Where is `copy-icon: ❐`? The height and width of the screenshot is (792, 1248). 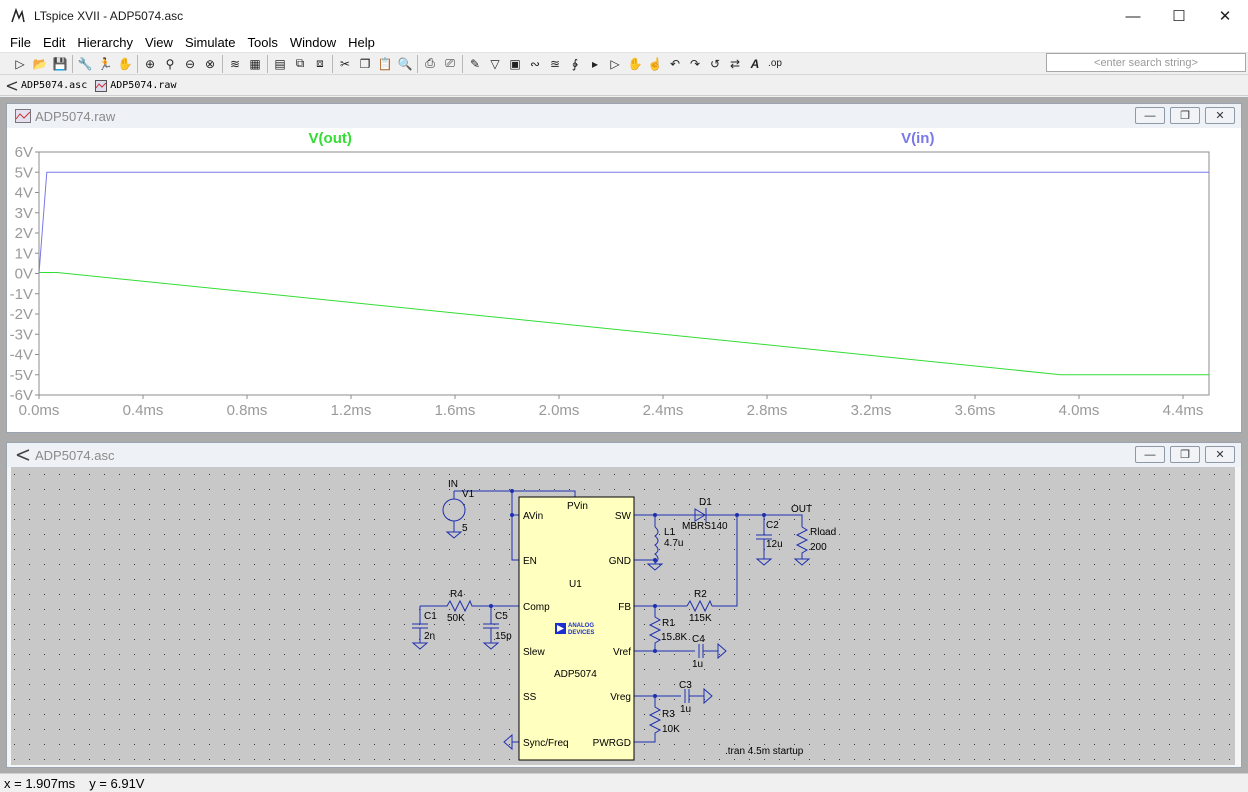 copy-icon: ❐ is located at coordinates (365, 64).